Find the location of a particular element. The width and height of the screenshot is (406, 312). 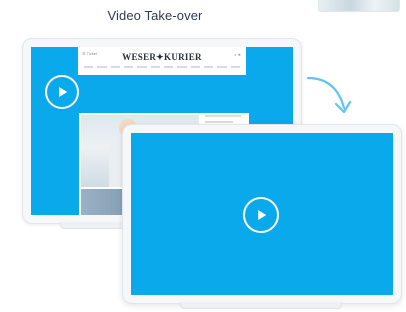

corner-thumbnail is located at coordinates (359, 6).